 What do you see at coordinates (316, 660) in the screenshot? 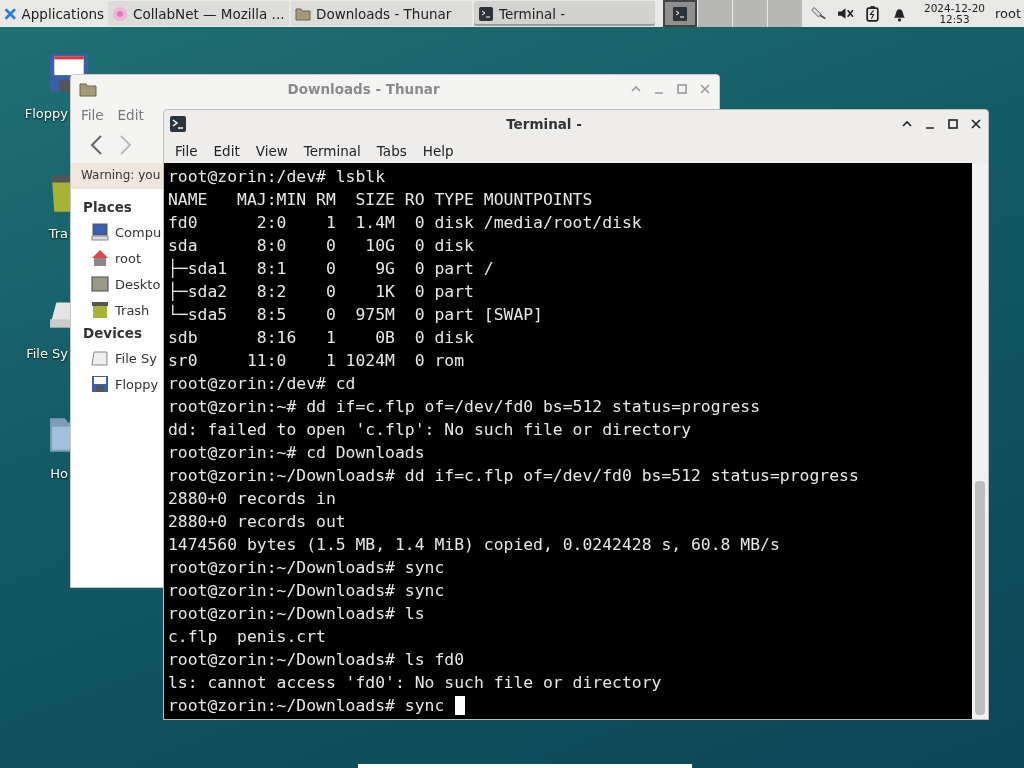
I see `terminal-line: root@zorin:~/Downloads# ls fd0` at bounding box center [316, 660].